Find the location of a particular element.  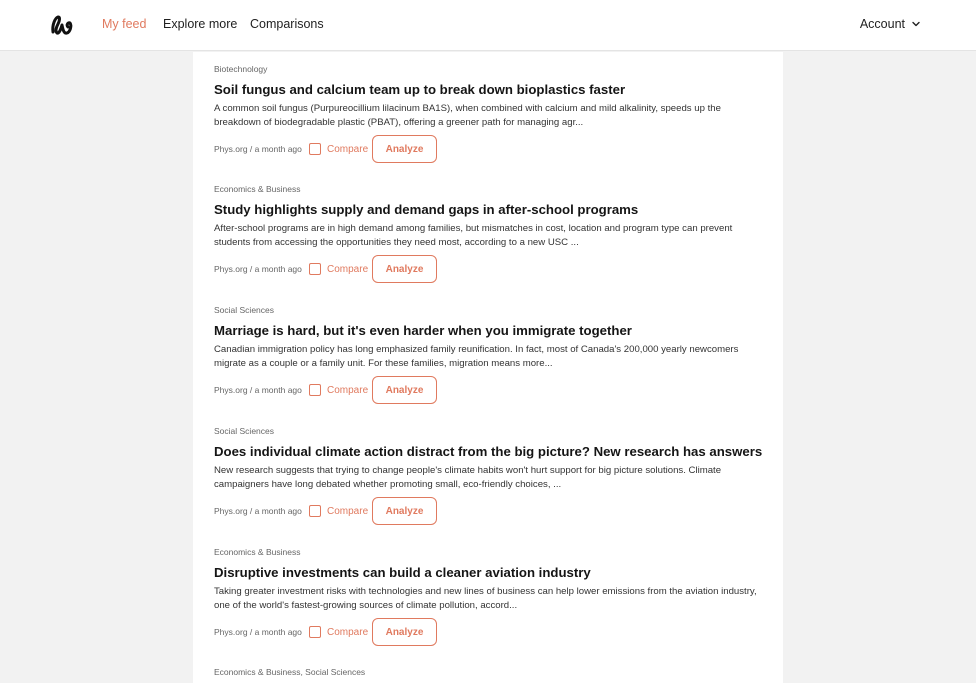

article-category: Economics & Business, Social Sciences is located at coordinates (290, 672).